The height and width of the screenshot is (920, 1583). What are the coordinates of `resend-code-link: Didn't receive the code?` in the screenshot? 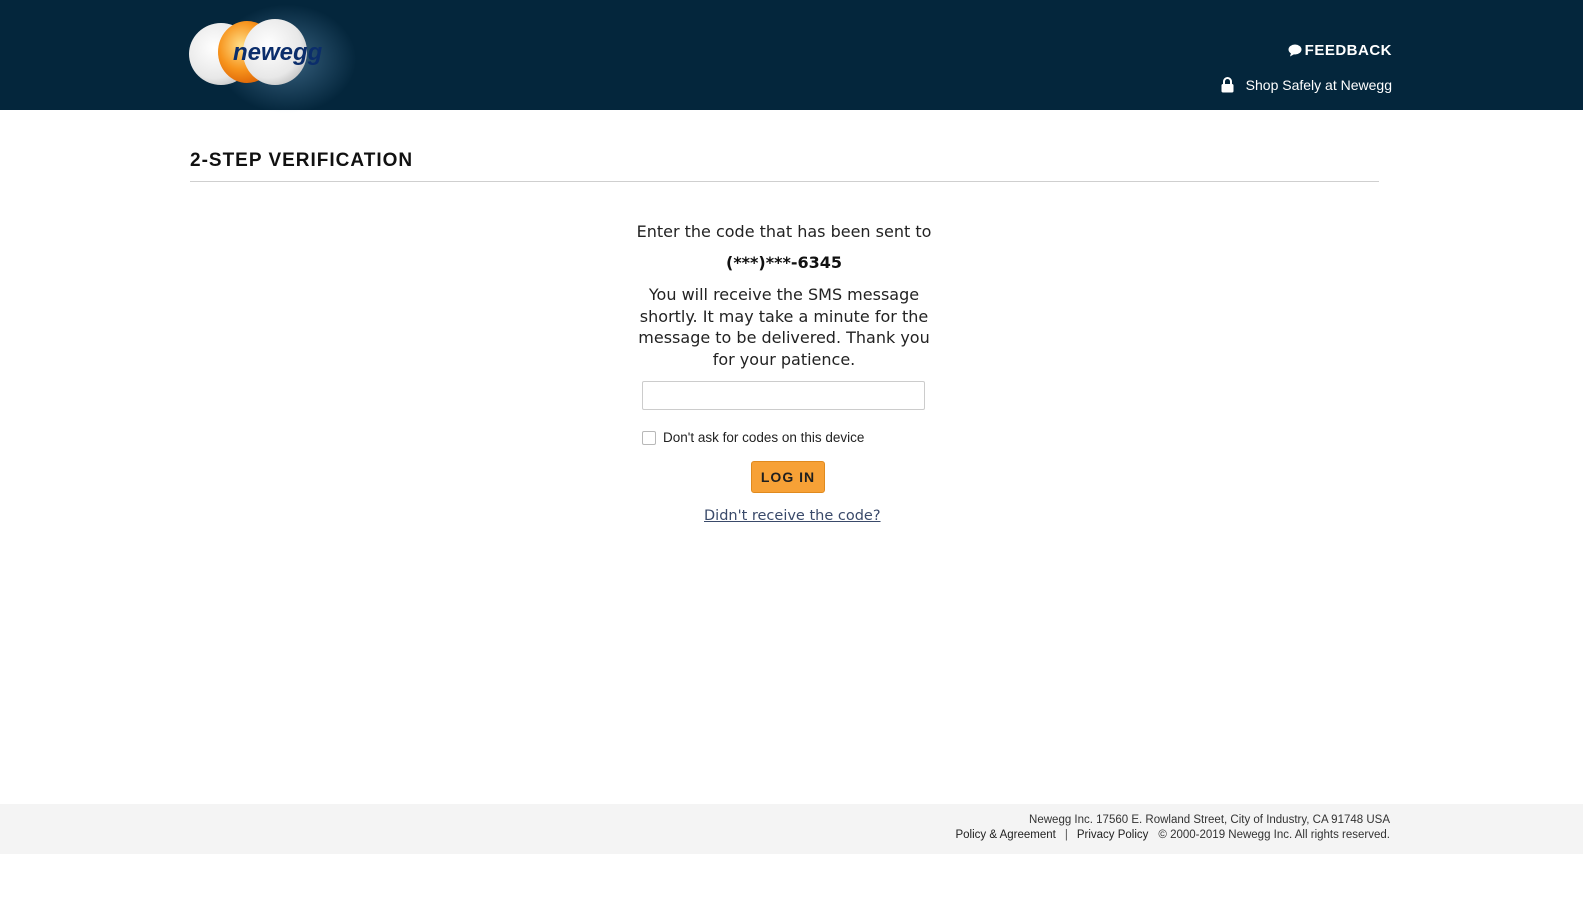 It's located at (792, 516).